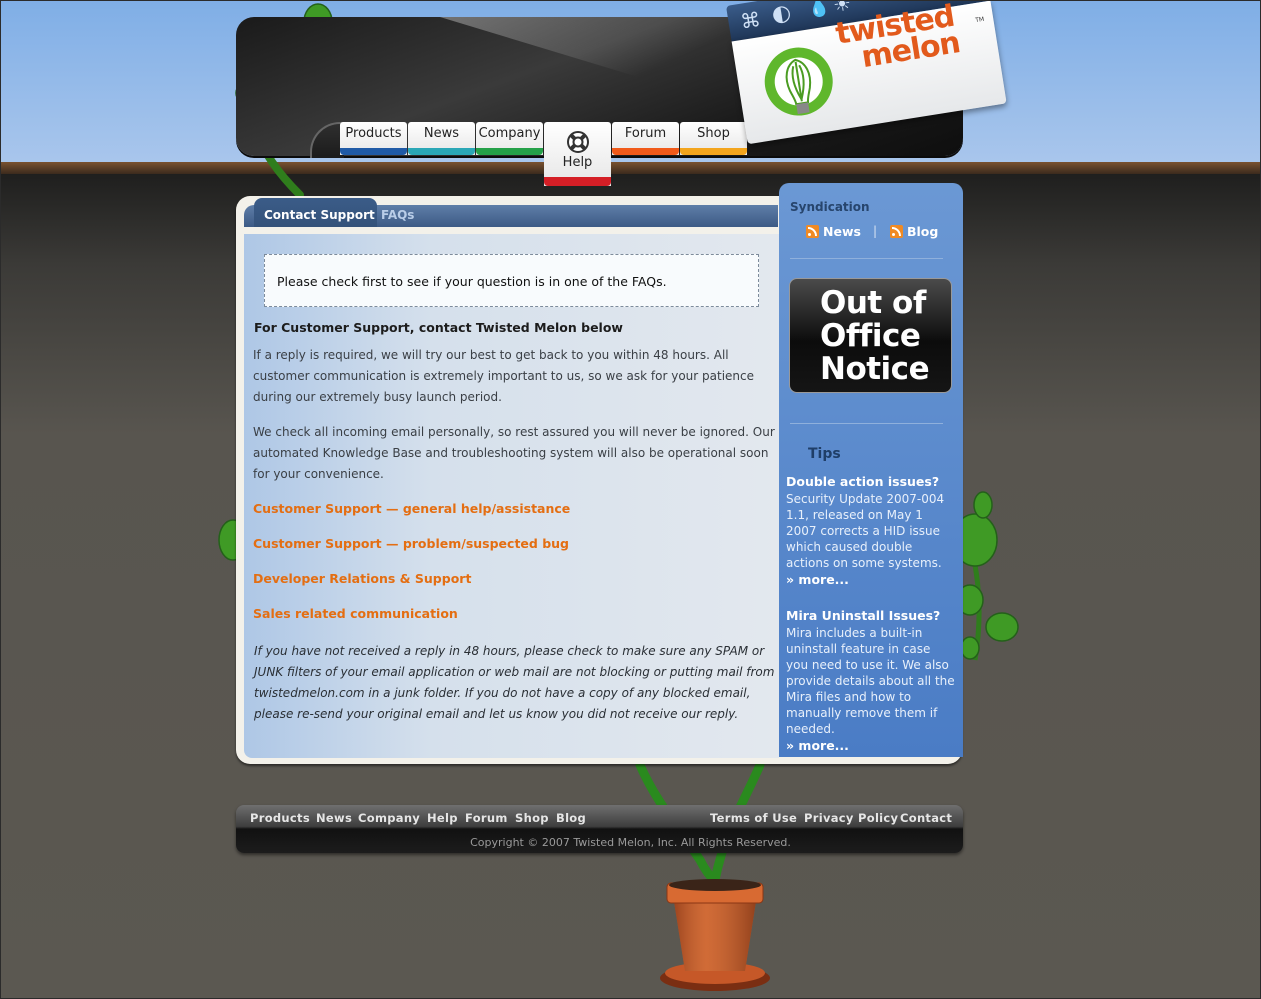  Describe the element at coordinates (842, 231) in the screenshot. I see `news-feed-label: News` at that location.